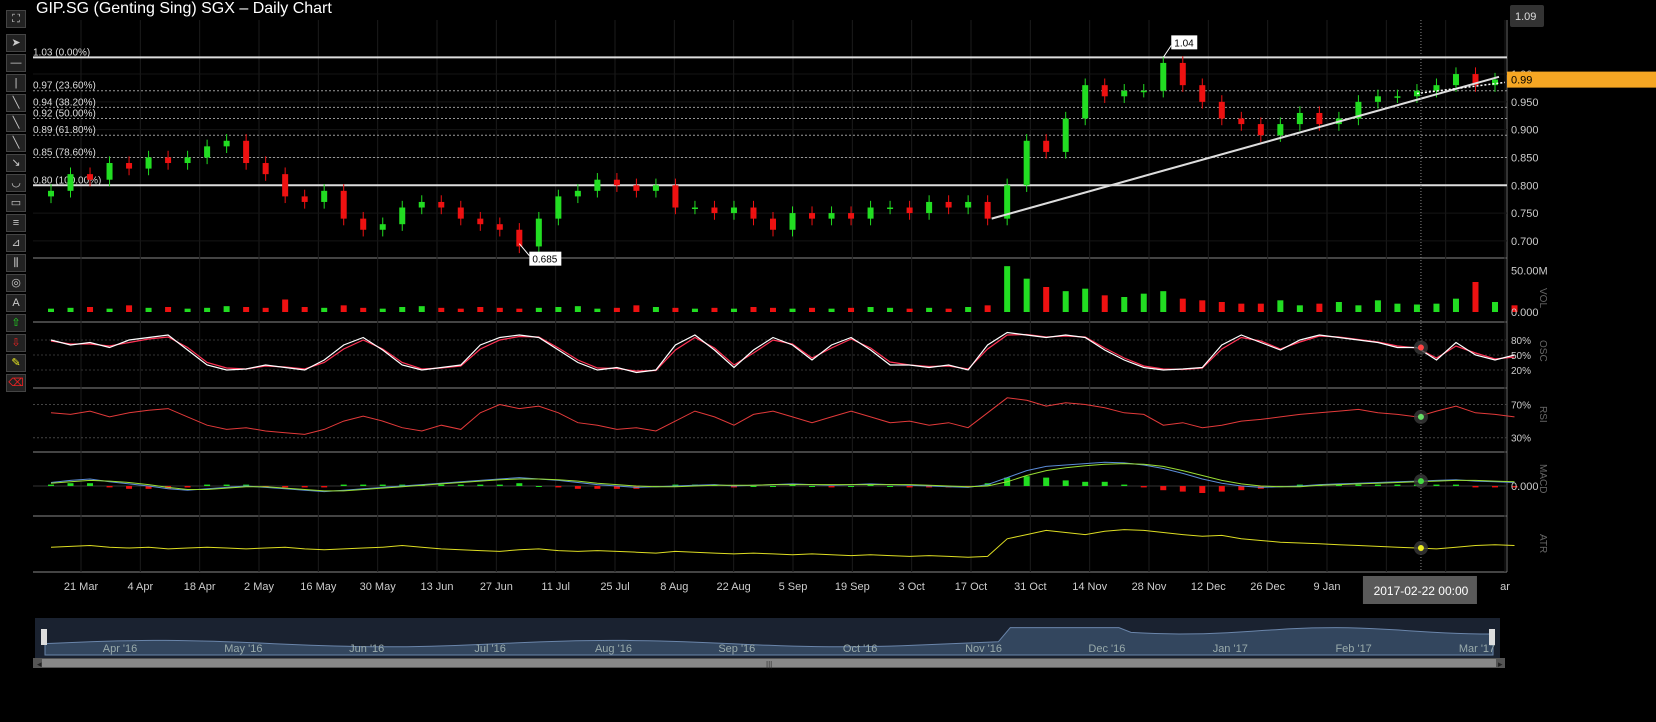 This screenshot has width=1656, height=722. I want to click on annotation-low-label: 0.685, so click(544, 260).